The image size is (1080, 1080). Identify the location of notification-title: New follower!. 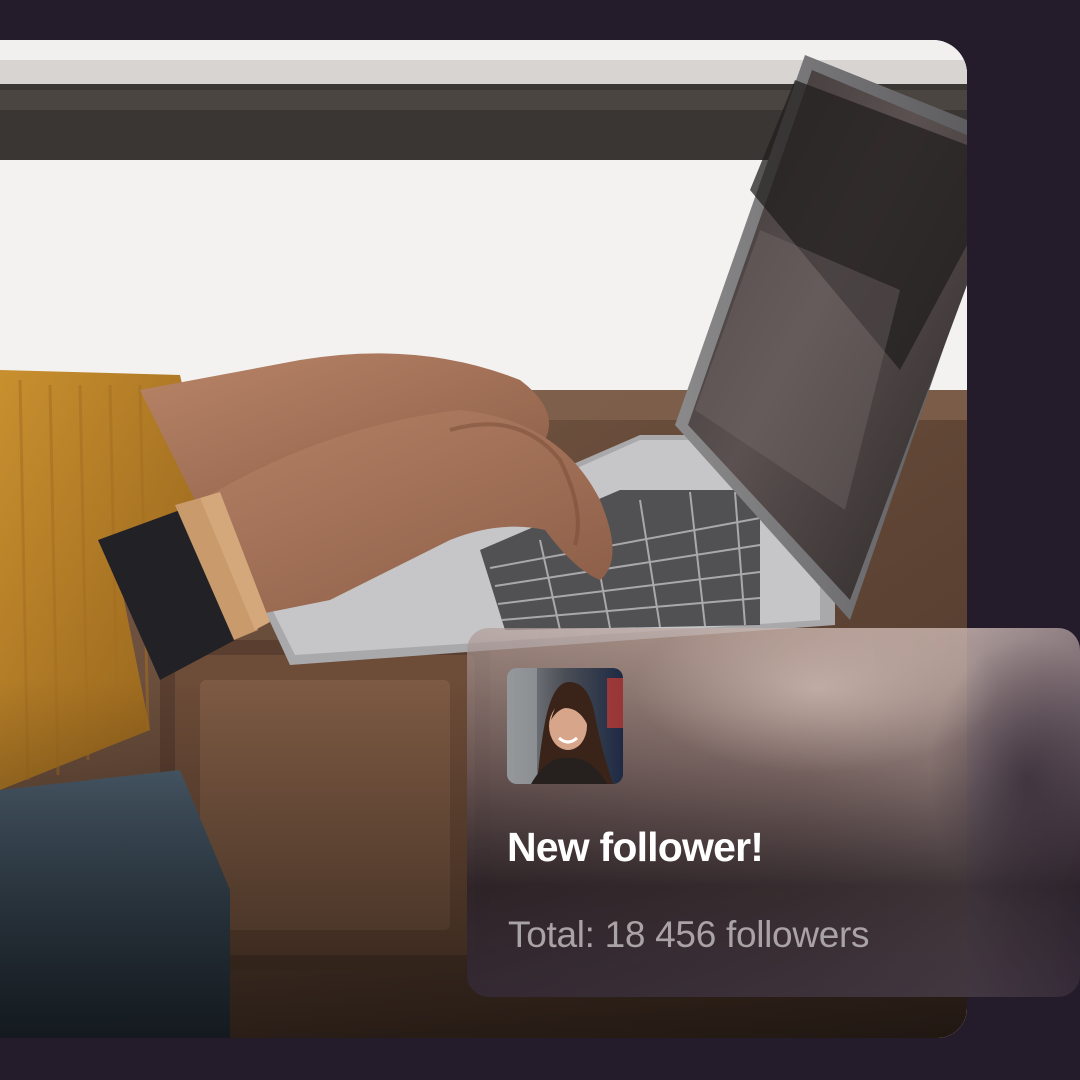
(635, 847).